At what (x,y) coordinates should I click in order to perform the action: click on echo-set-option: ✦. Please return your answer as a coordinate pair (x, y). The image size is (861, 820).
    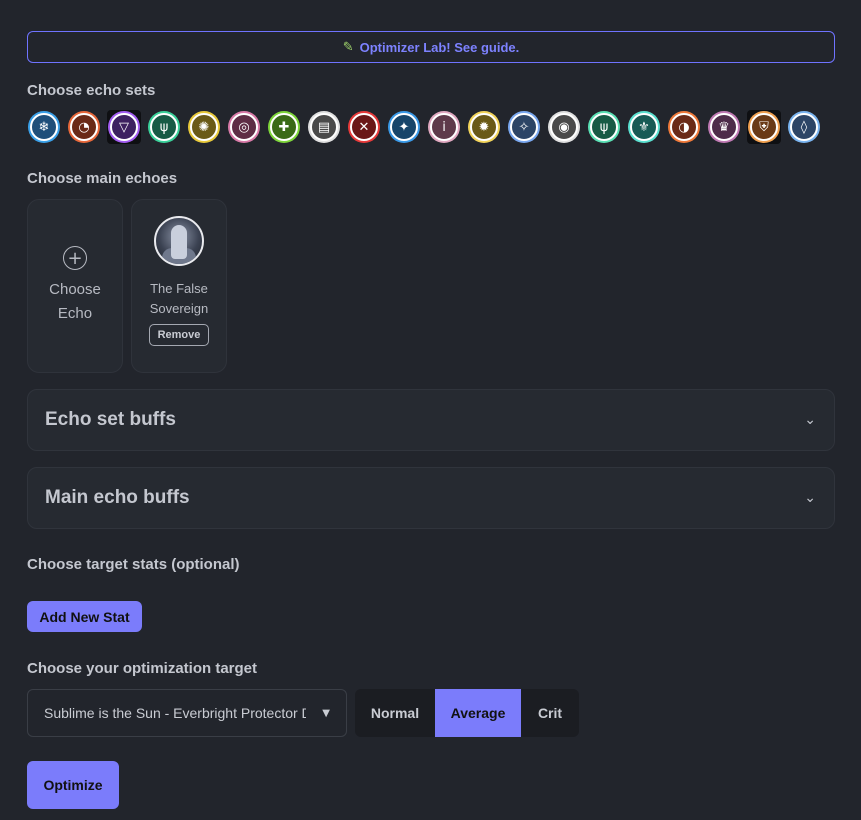
    Looking at the image, I should click on (404, 127).